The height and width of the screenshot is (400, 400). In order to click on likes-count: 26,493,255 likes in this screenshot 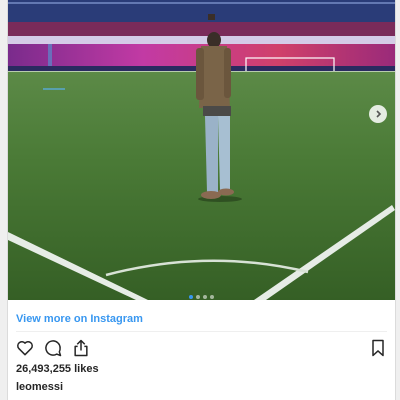, I will do `click(57, 369)`.